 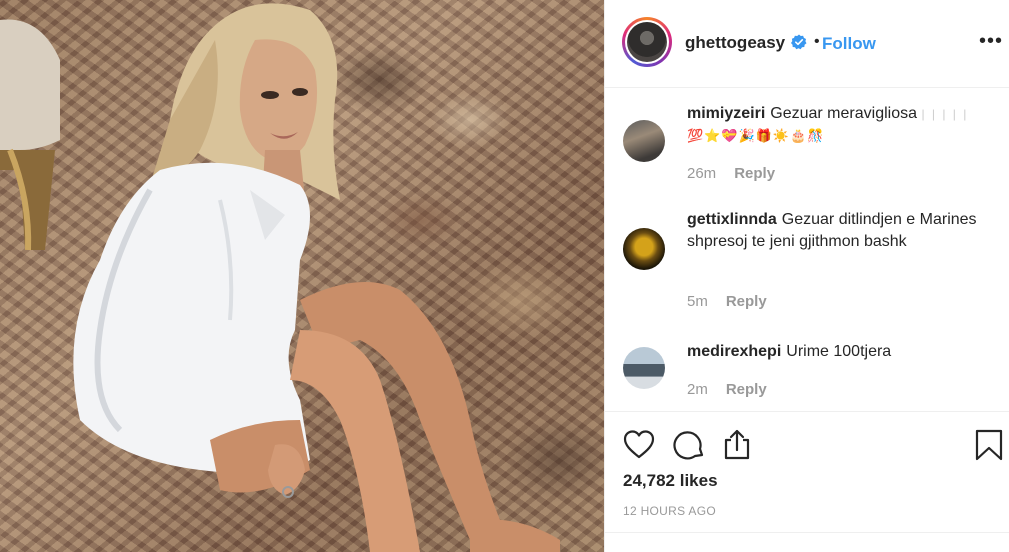 What do you see at coordinates (732, 219) in the screenshot?
I see `commenter-username: gettixlinnda` at bounding box center [732, 219].